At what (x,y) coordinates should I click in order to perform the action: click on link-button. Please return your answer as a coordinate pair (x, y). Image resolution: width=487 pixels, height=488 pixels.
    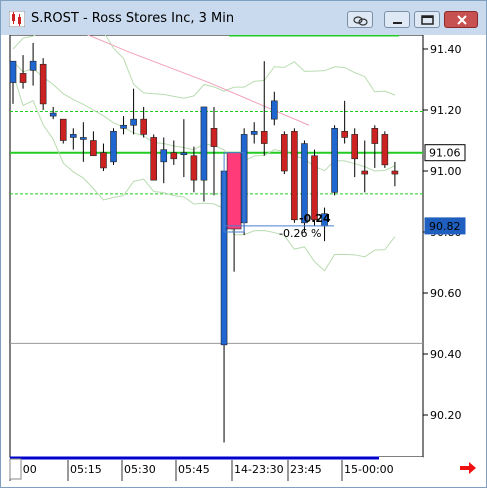
    Looking at the image, I should click on (360, 19).